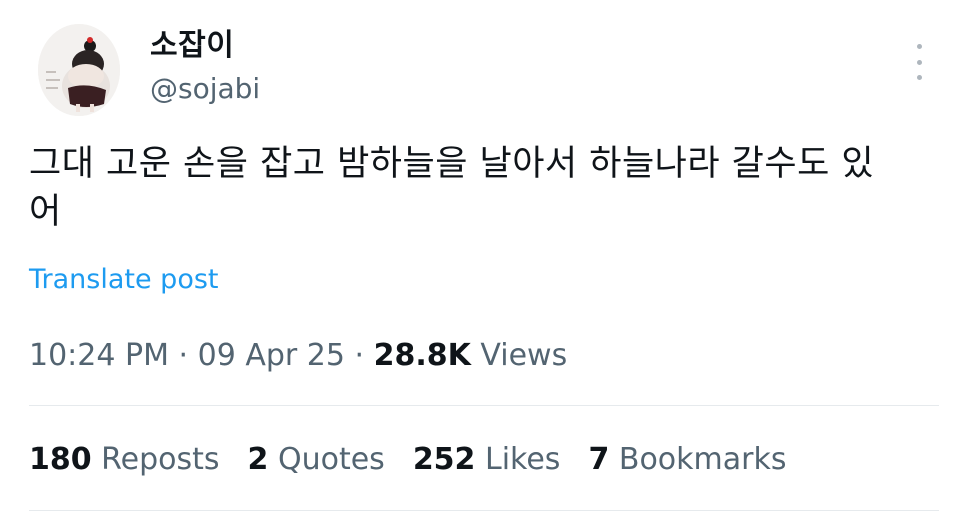 This screenshot has height=519, width=966. What do you see at coordinates (331, 459) in the screenshot?
I see `quotes-label: Quotes` at bounding box center [331, 459].